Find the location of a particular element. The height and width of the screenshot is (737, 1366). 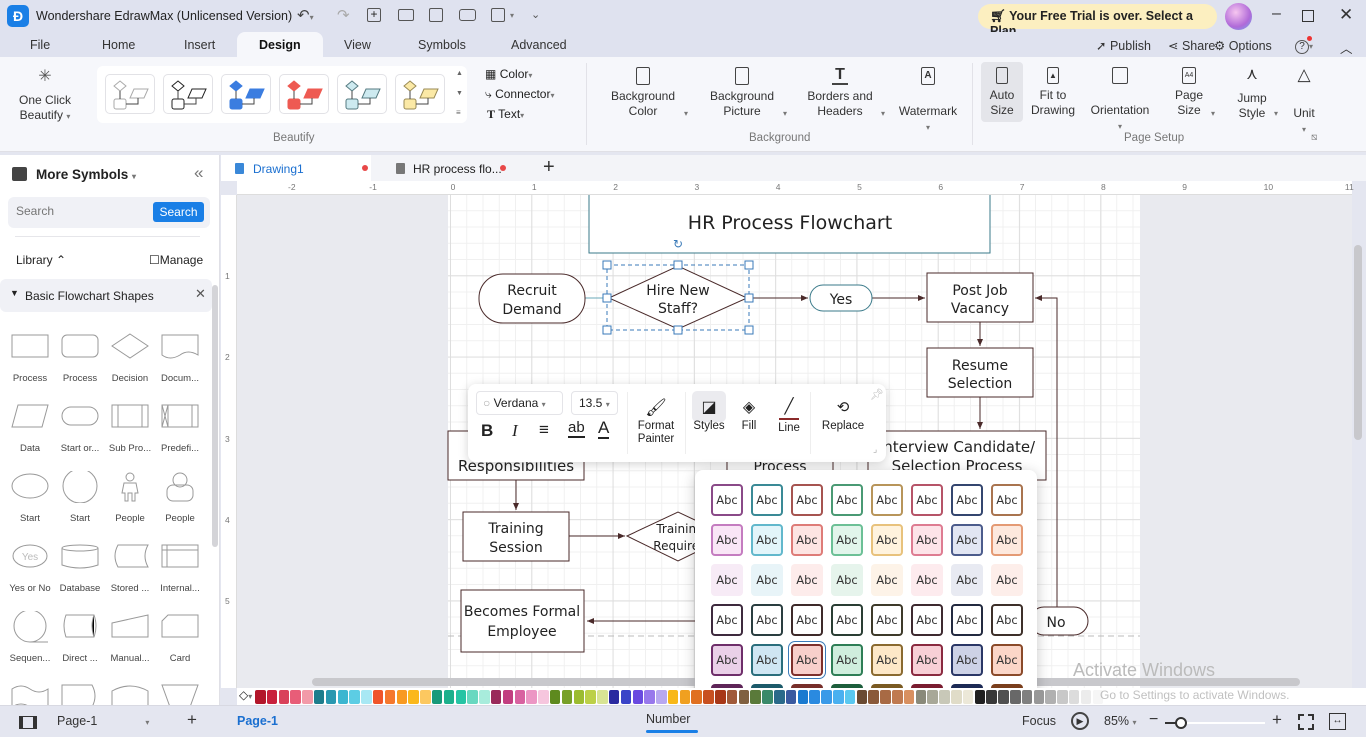

bold-button: B is located at coordinates (487, 431).